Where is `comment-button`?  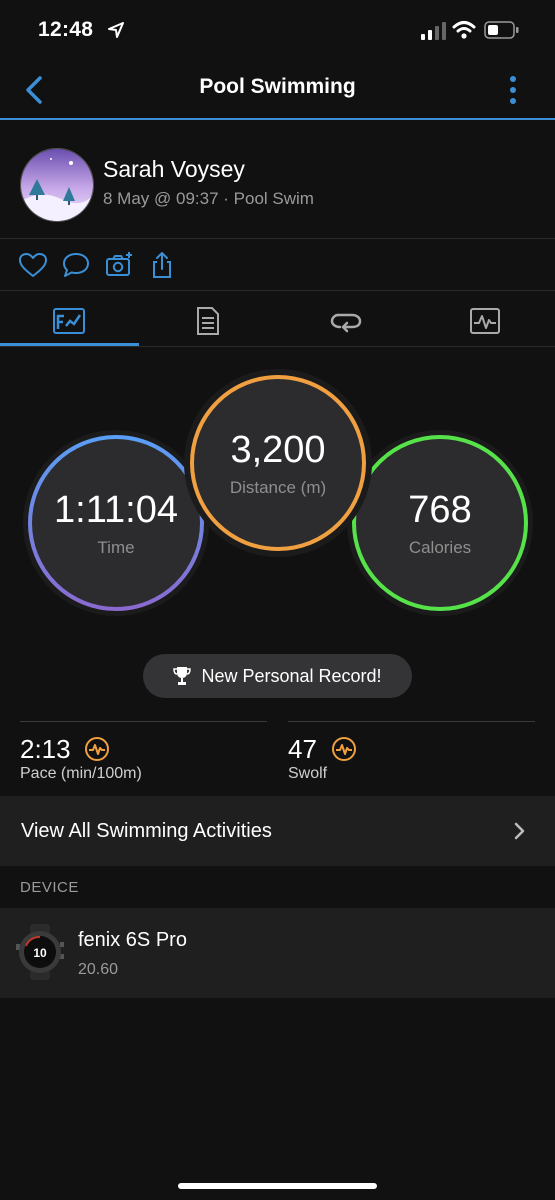
comment-button is located at coordinates (76, 265).